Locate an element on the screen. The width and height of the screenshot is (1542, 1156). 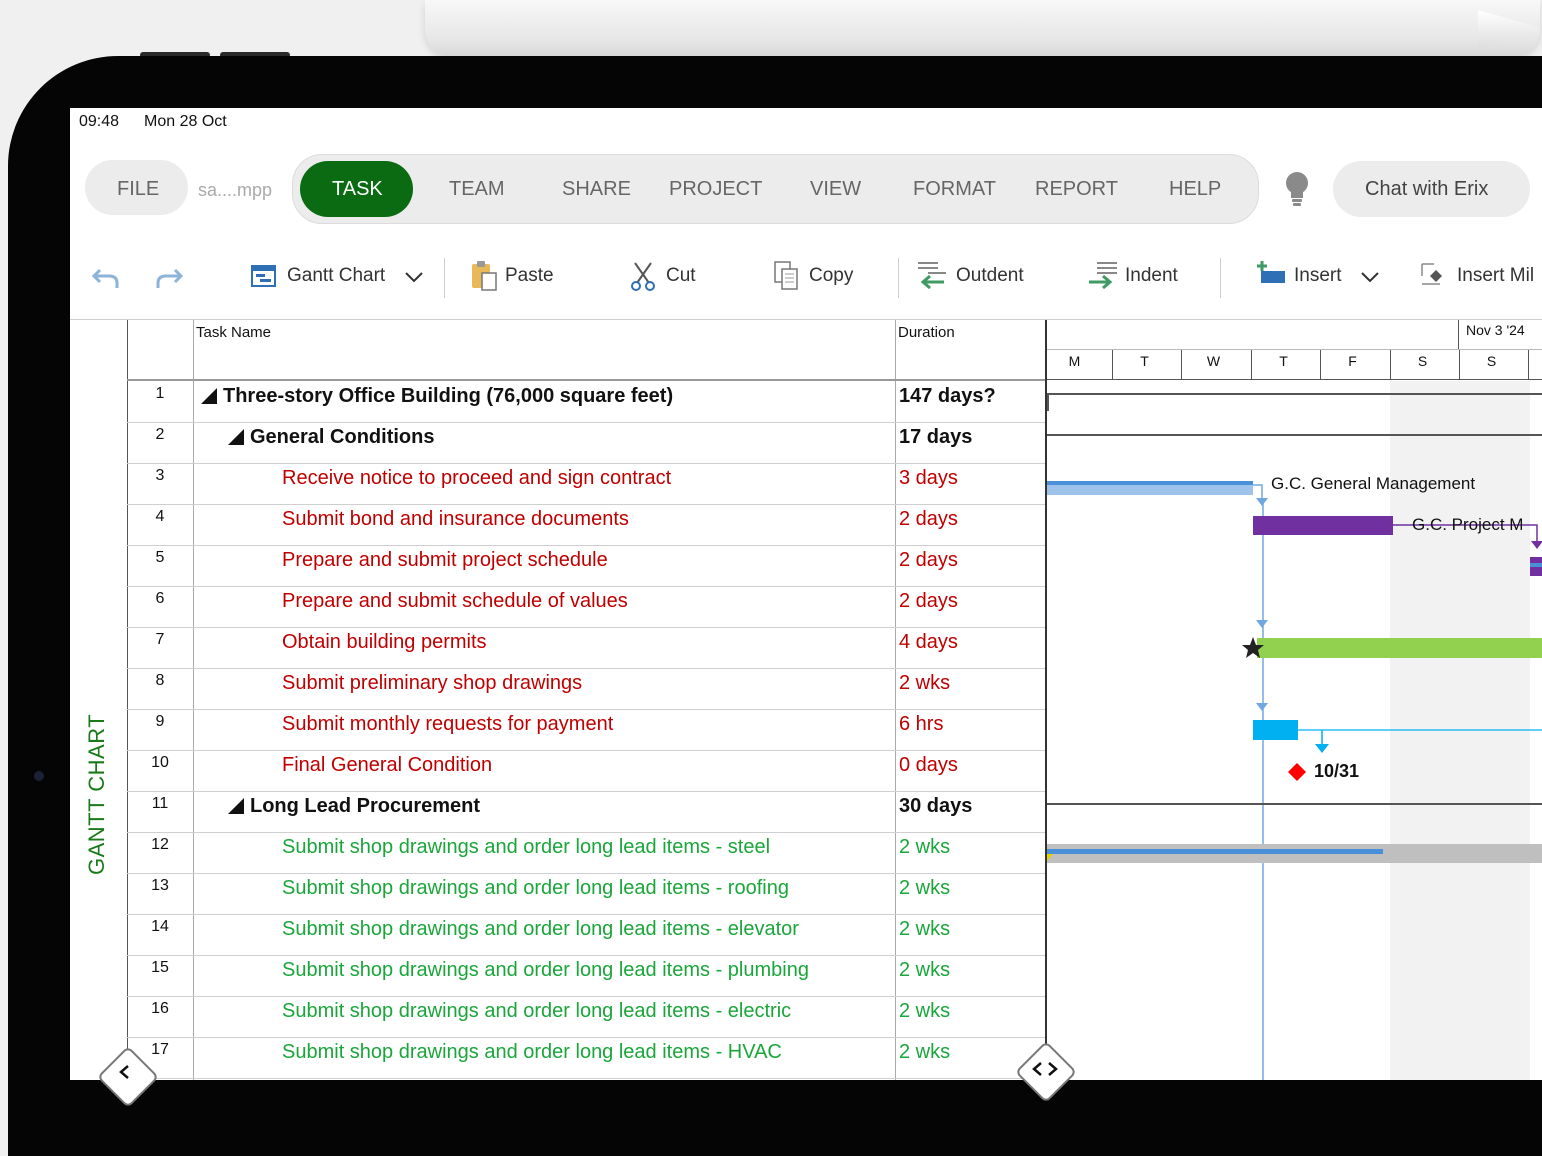
task-name-cell: Obtain building permits is located at coordinates (384, 642).